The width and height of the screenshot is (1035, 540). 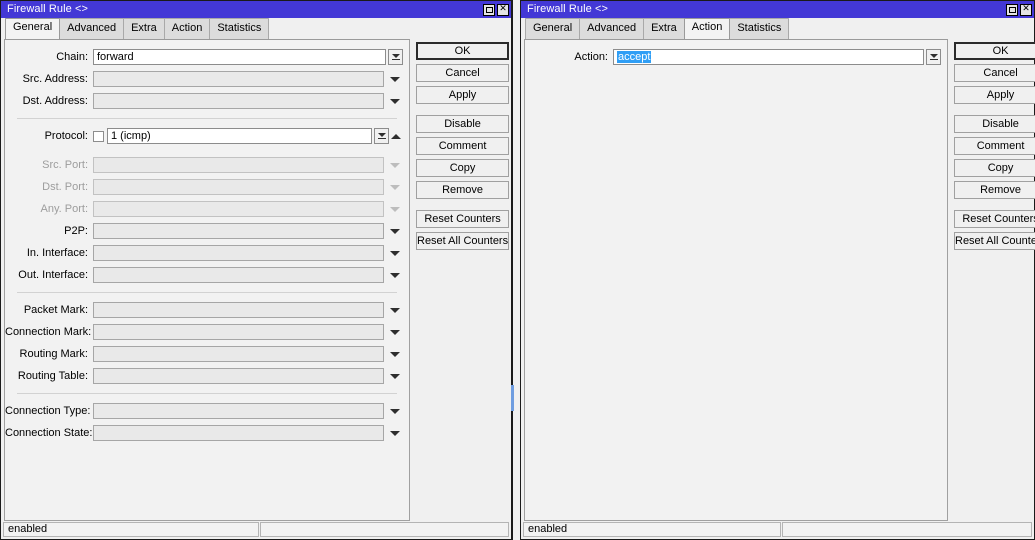 What do you see at coordinates (396, 136) in the screenshot?
I see `spinner-up-button` at bounding box center [396, 136].